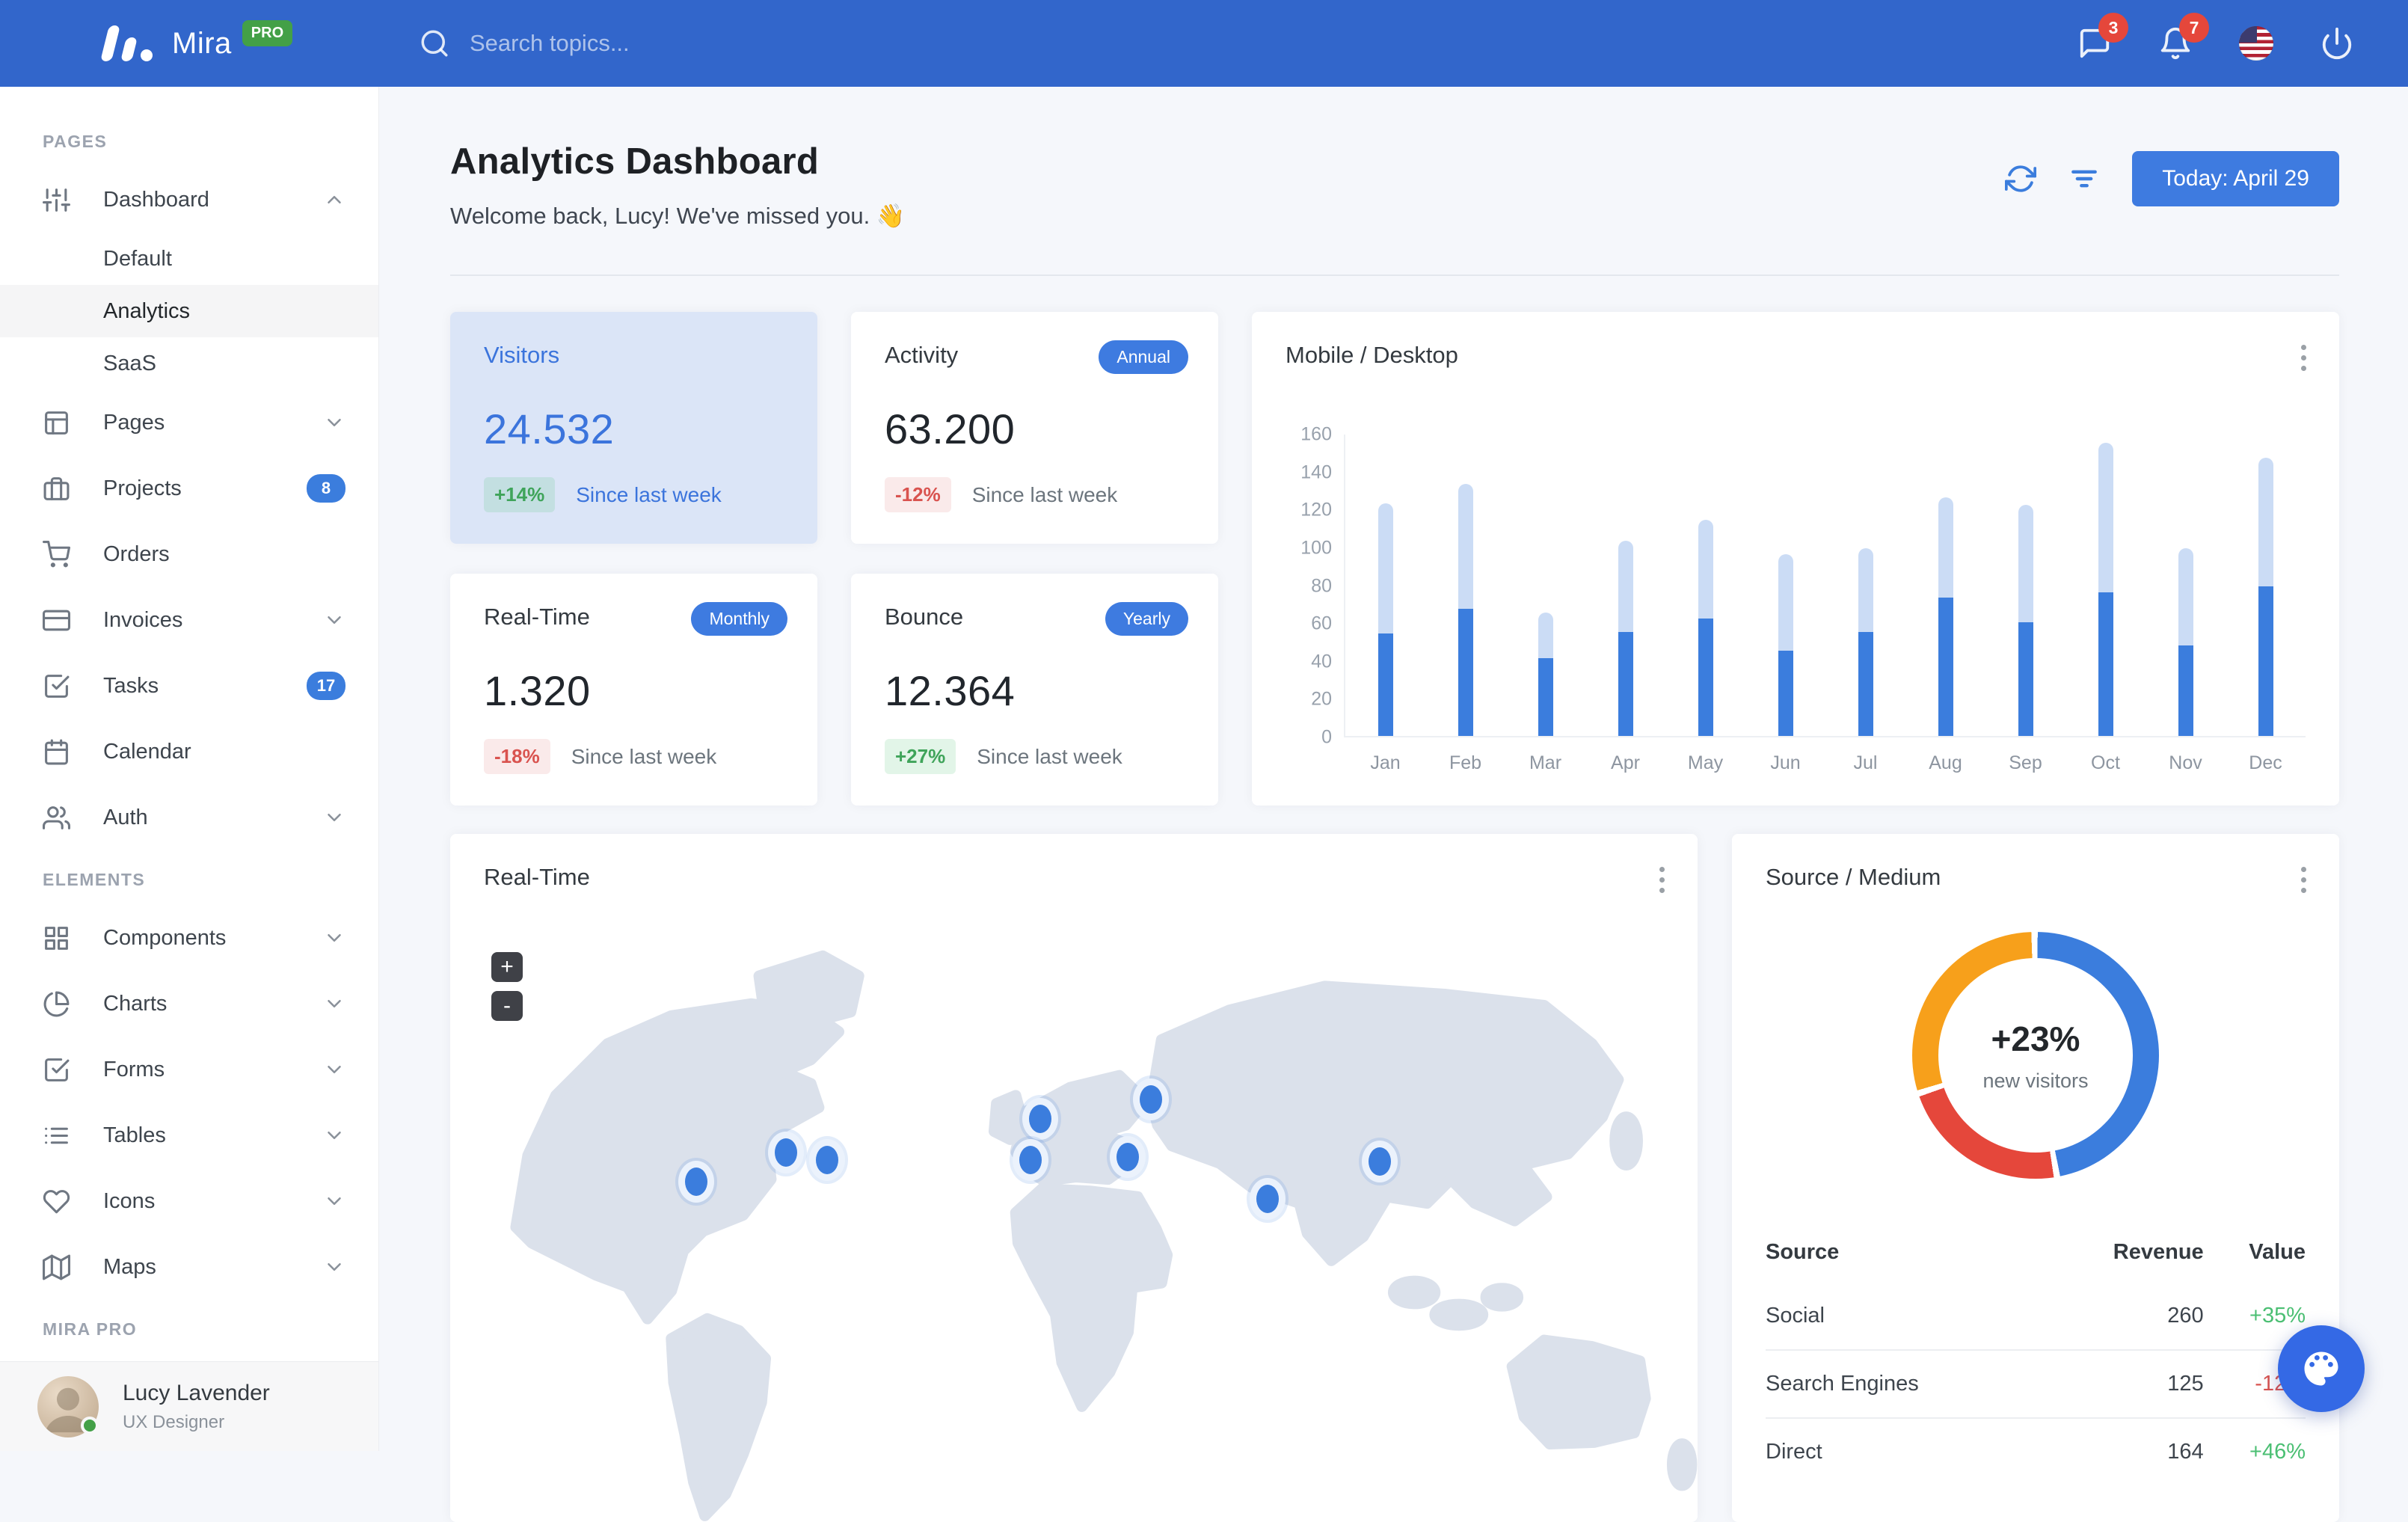 The image size is (2408, 1522). Describe the element at coordinates (1030, 1160) in the screenshot. I see `map-marker-madrid` at that location.